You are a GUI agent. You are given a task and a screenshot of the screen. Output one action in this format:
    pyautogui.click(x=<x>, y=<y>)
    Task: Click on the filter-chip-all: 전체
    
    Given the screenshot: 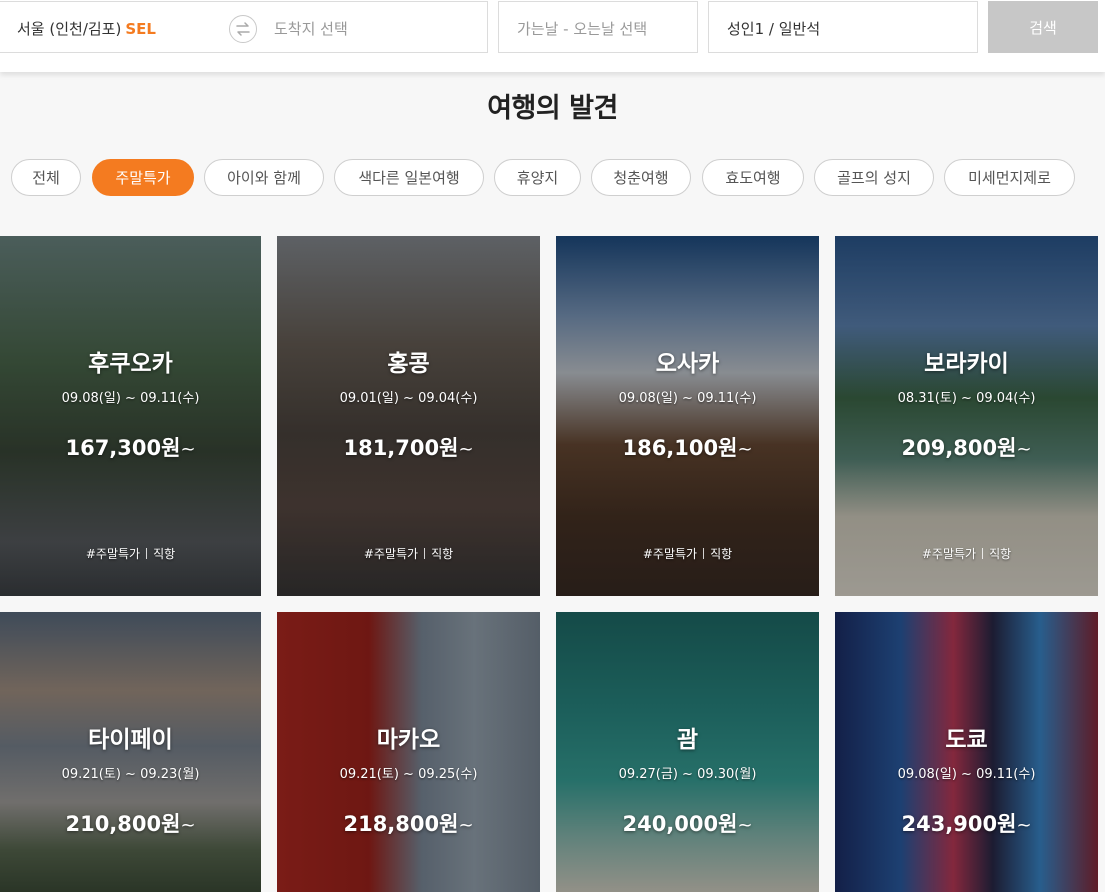 What is the action you would take?
    pyautogui.click(x=46, y=177)
    